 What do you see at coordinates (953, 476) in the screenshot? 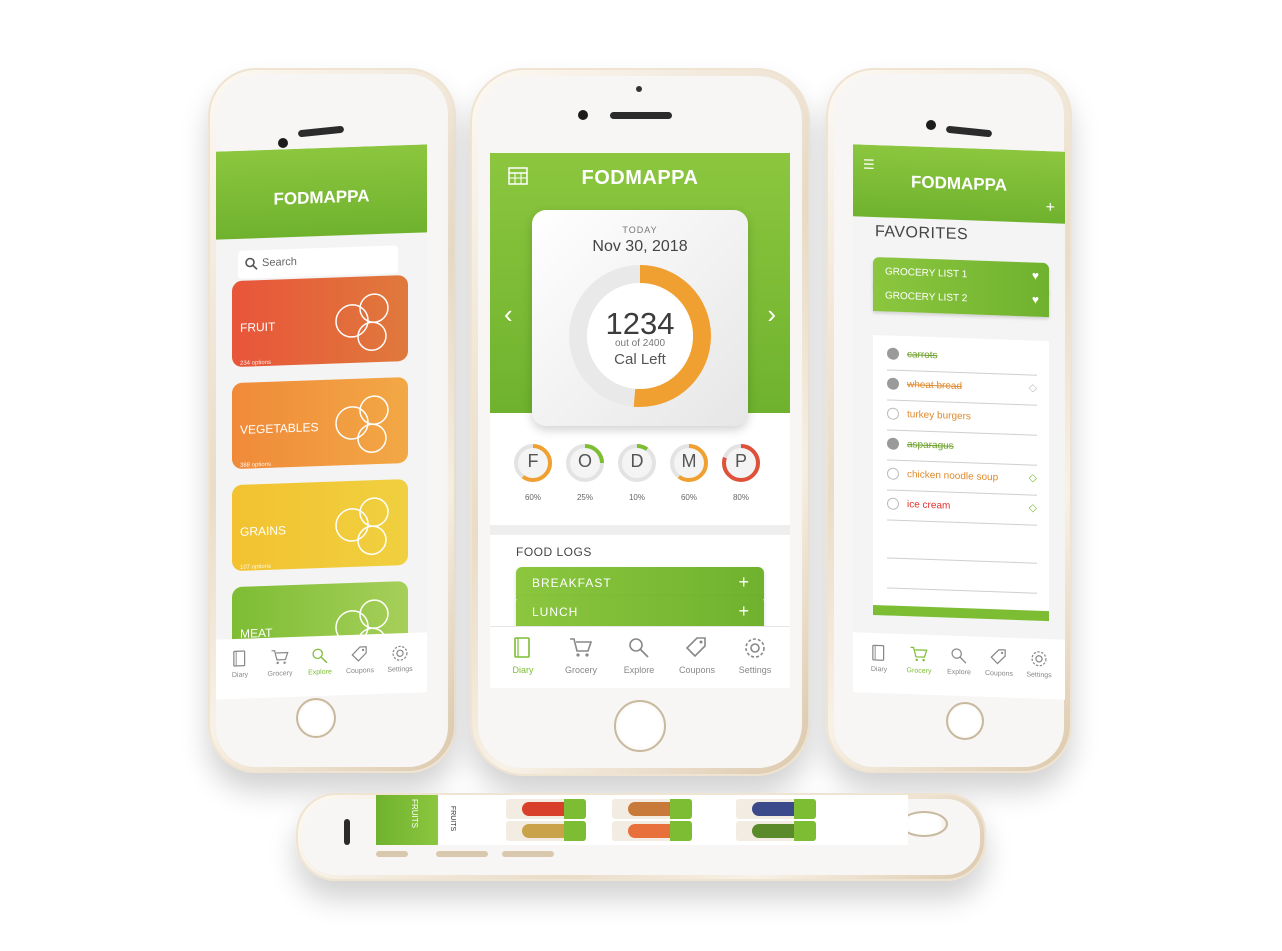
I see `item-text: chicken noodle soup` at bounding box center [953, 476].